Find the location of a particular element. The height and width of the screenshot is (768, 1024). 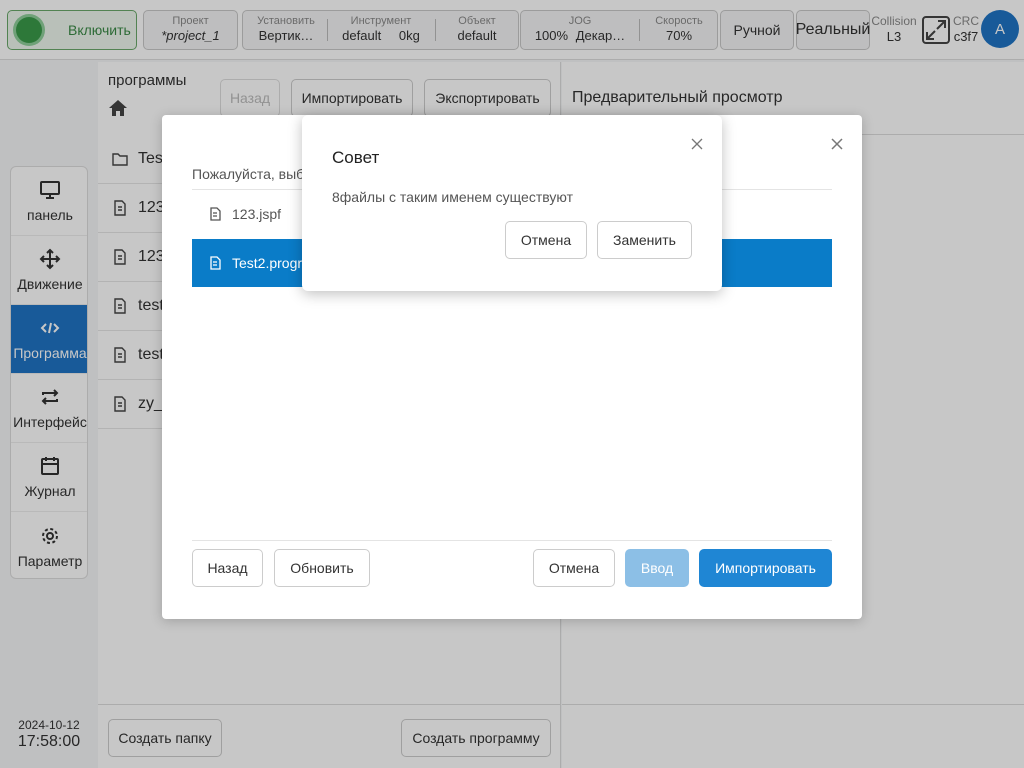

enter-button: Ввод is located at coordinates (657, 568).